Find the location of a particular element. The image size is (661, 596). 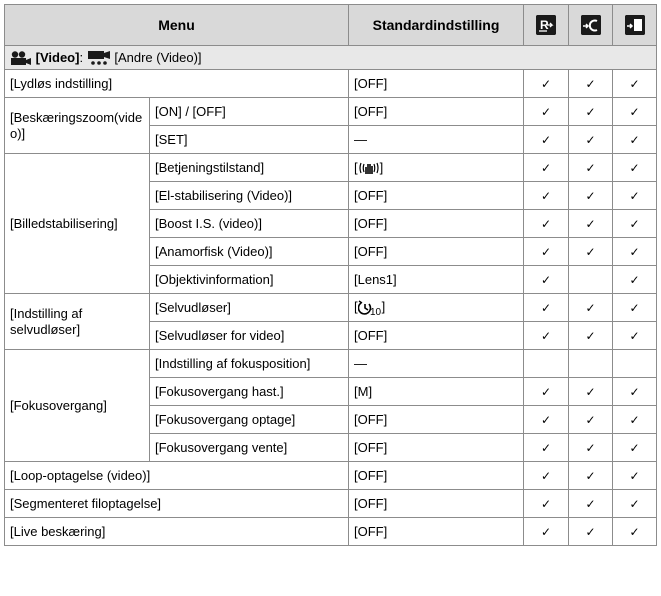

sub-name: [Boost I.S. (video)] is located at coordinates (249, 223).